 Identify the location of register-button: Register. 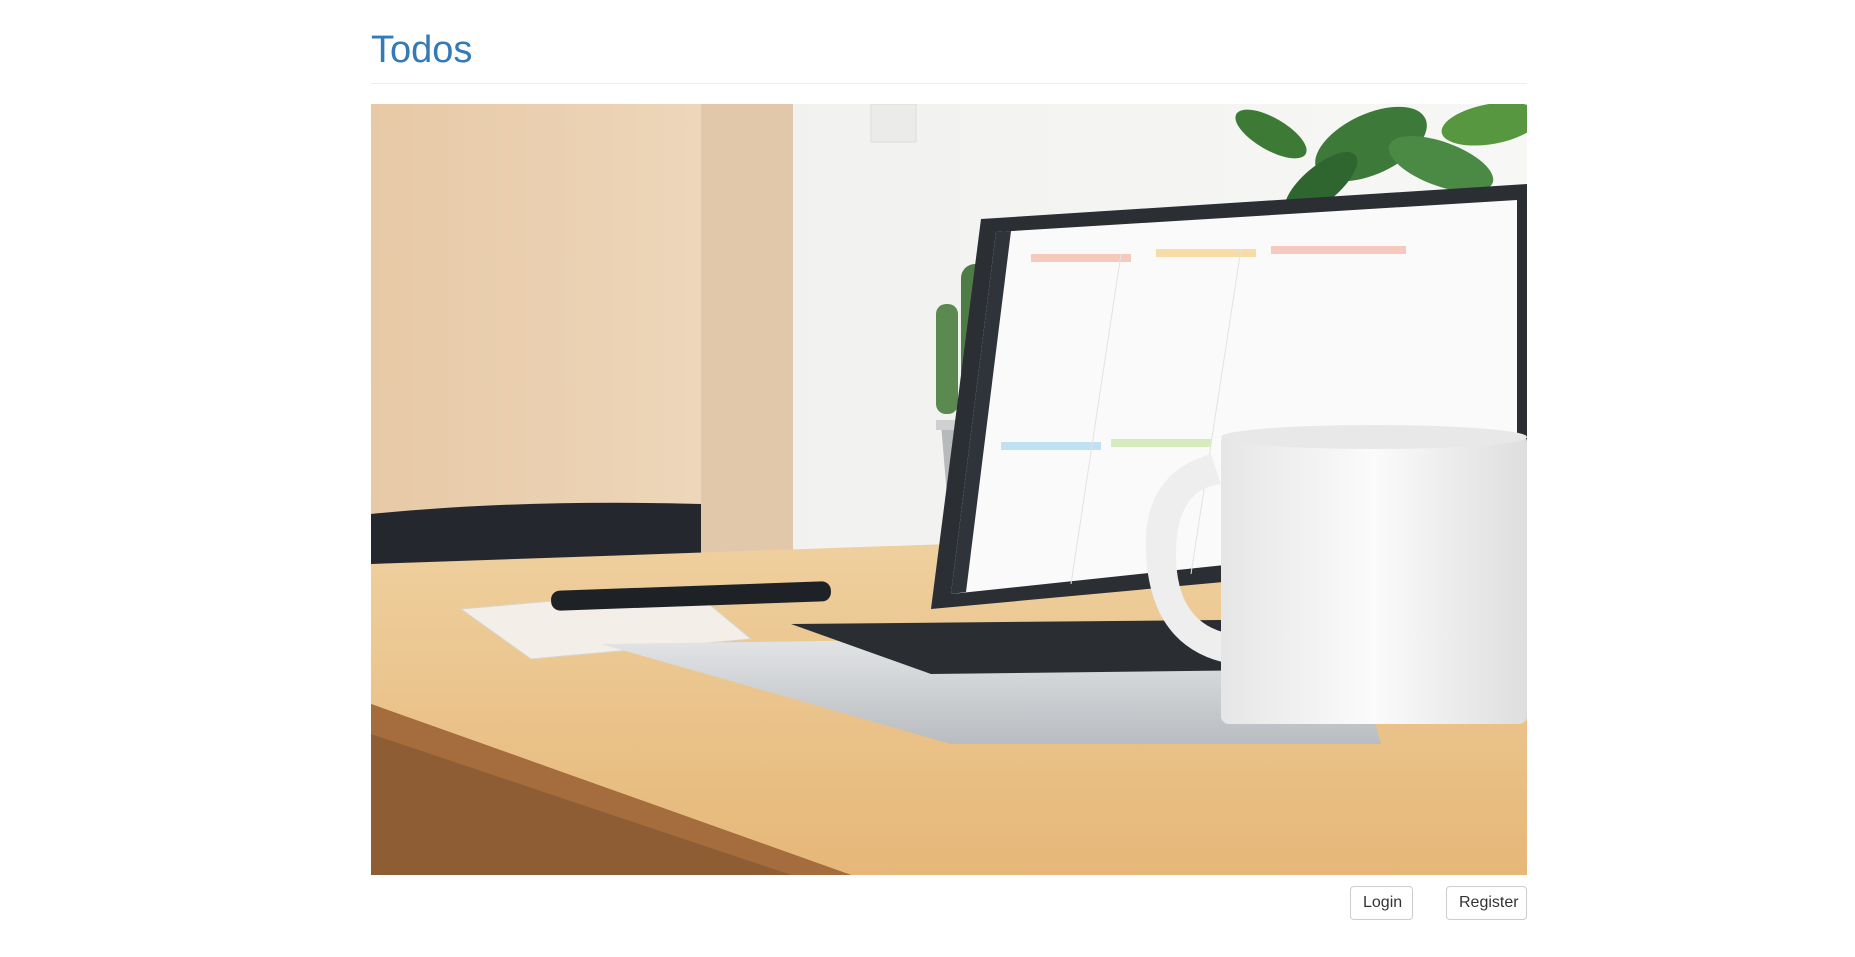
(1486, 903).